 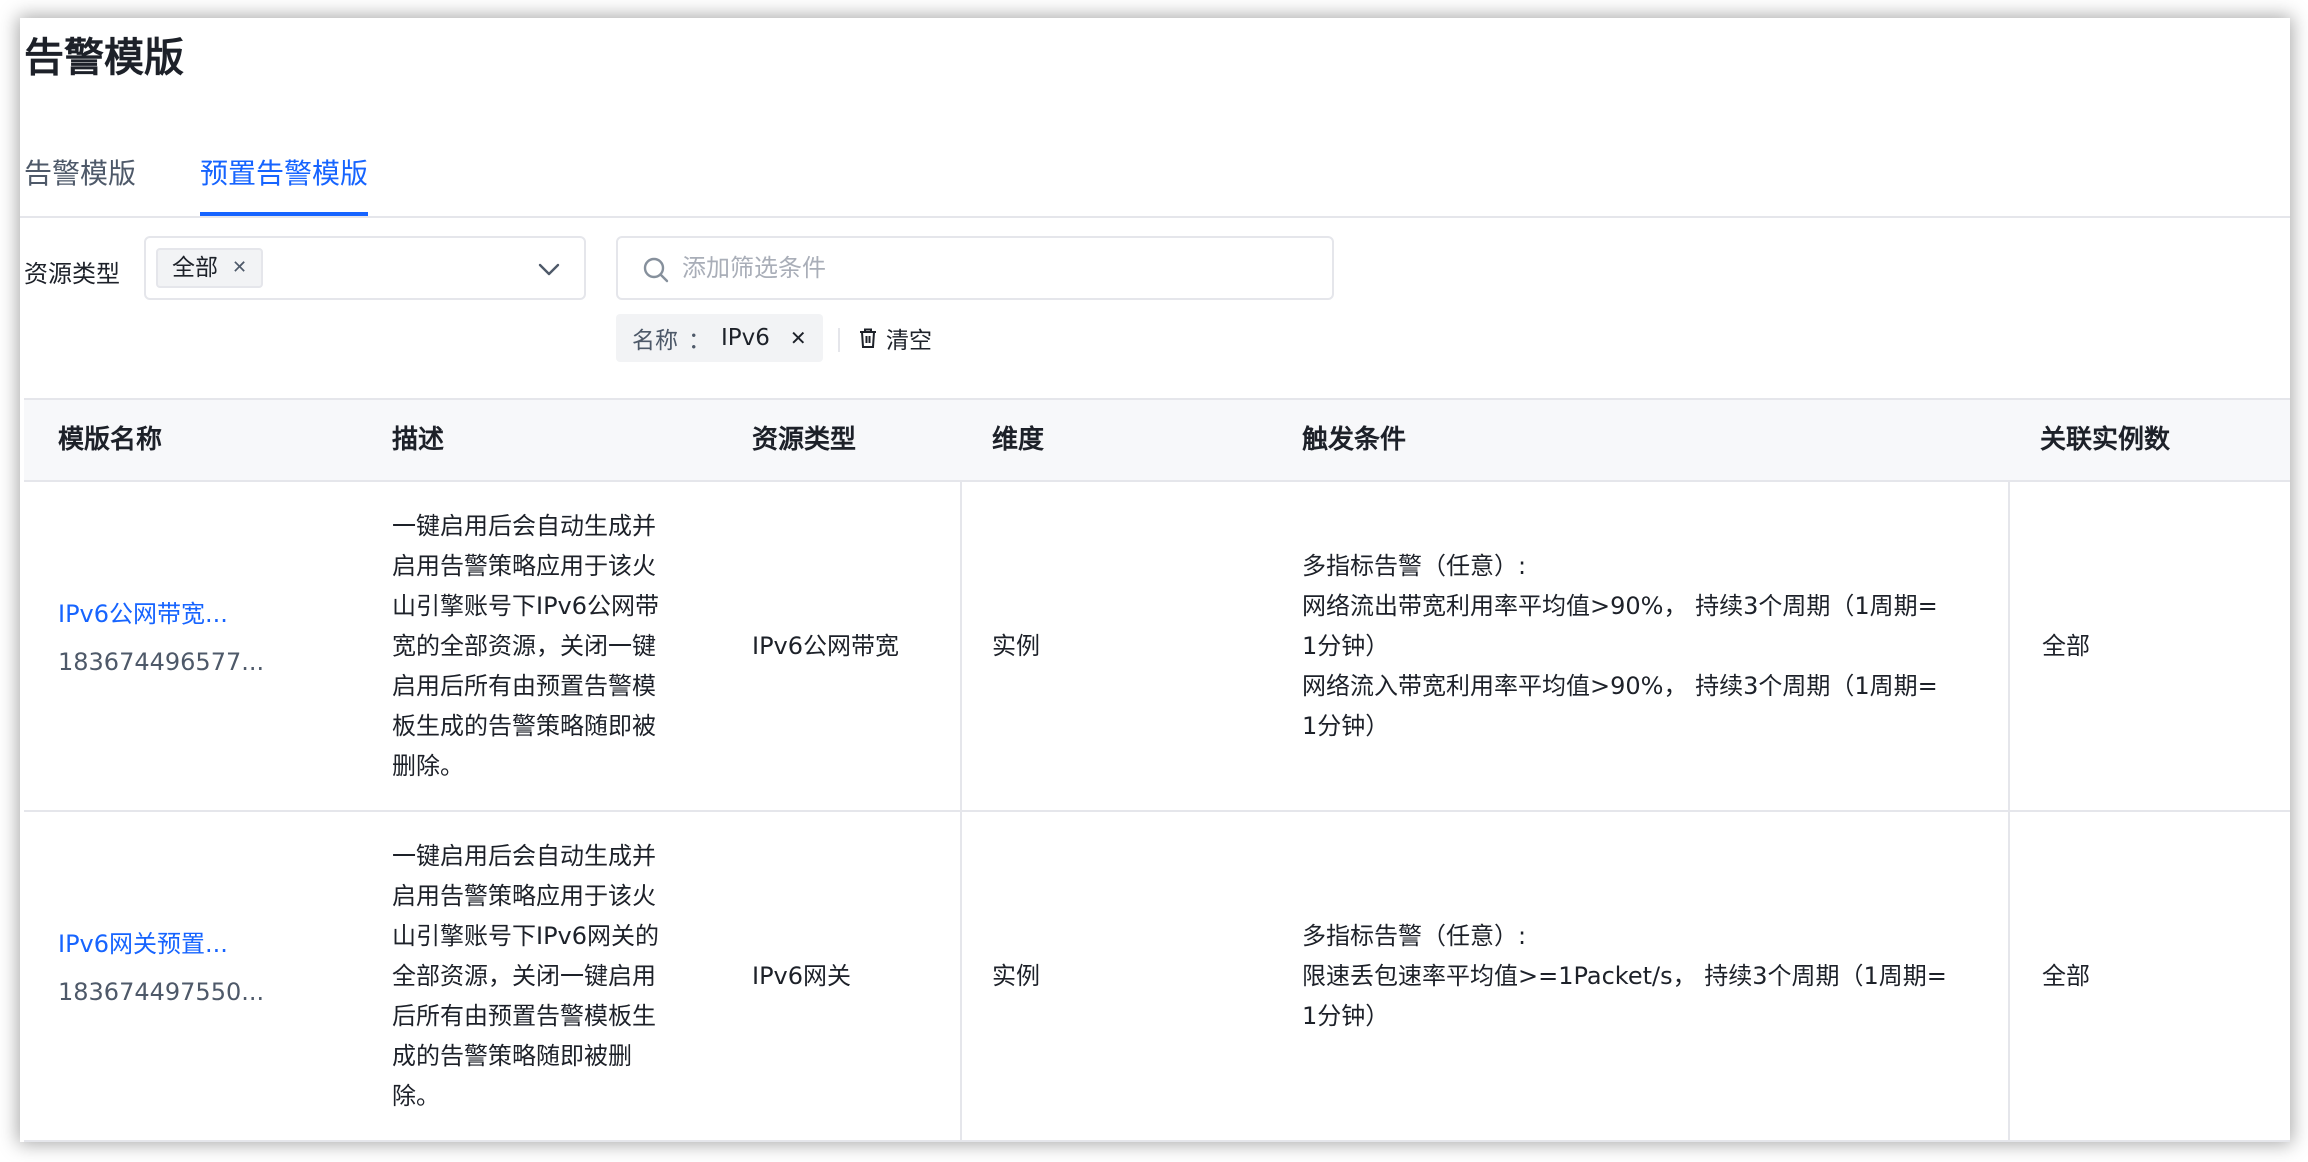 I want to click on clear-button: 清空, so click(x=895, y=338).